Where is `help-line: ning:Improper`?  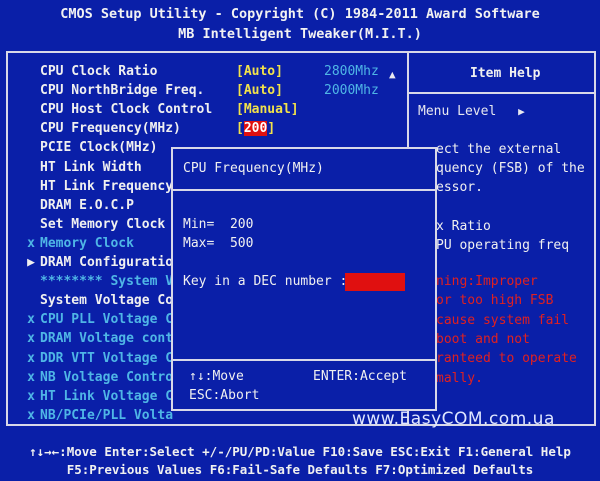
help-line: ning:Improper is located at coordinates (487, 281).